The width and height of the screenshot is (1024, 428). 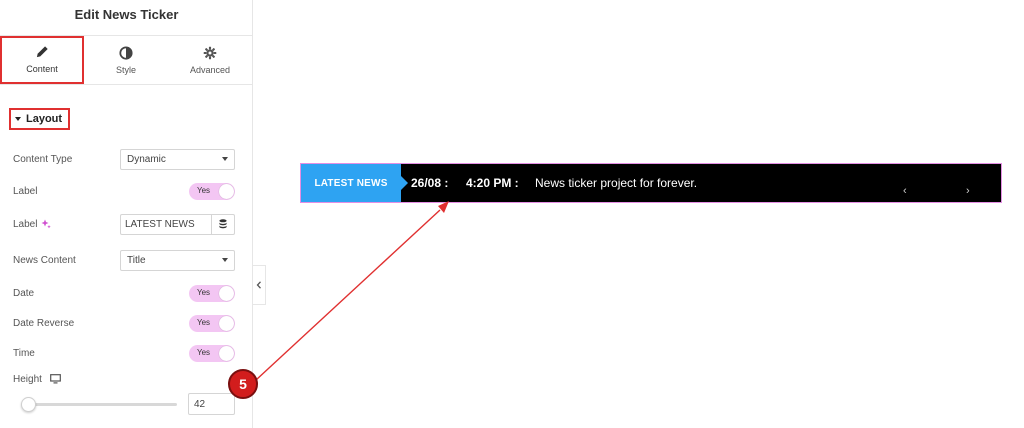 I want to click on annotation-arrow, so click(x=352, y=291).